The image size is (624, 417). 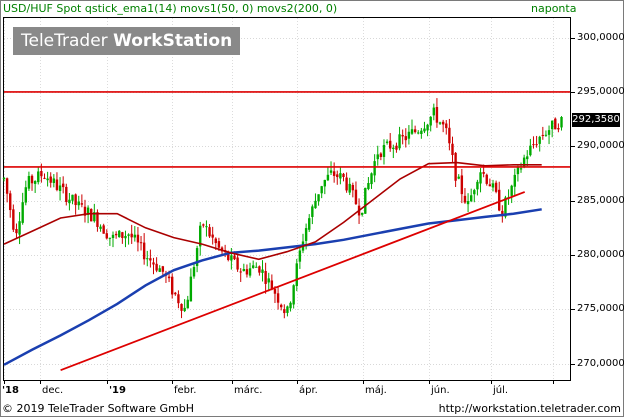 What do you see at coordinates (530, 408) in the screenshot?
I see `website-link: http://workstation.teletrader.com` at bounding box center [530, 408].